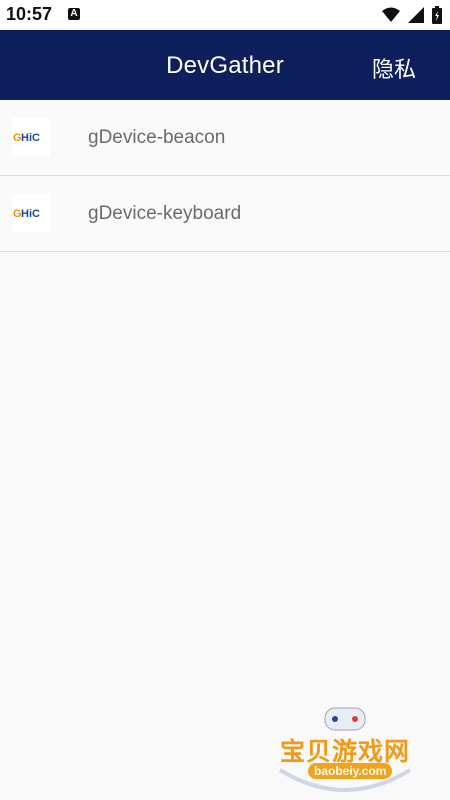 The height and width of the screenshot is (800, 450). What do you see at coordinates (416, 15) in the screenshot?
I see `signal-icon` at bounding box center [416, 15].